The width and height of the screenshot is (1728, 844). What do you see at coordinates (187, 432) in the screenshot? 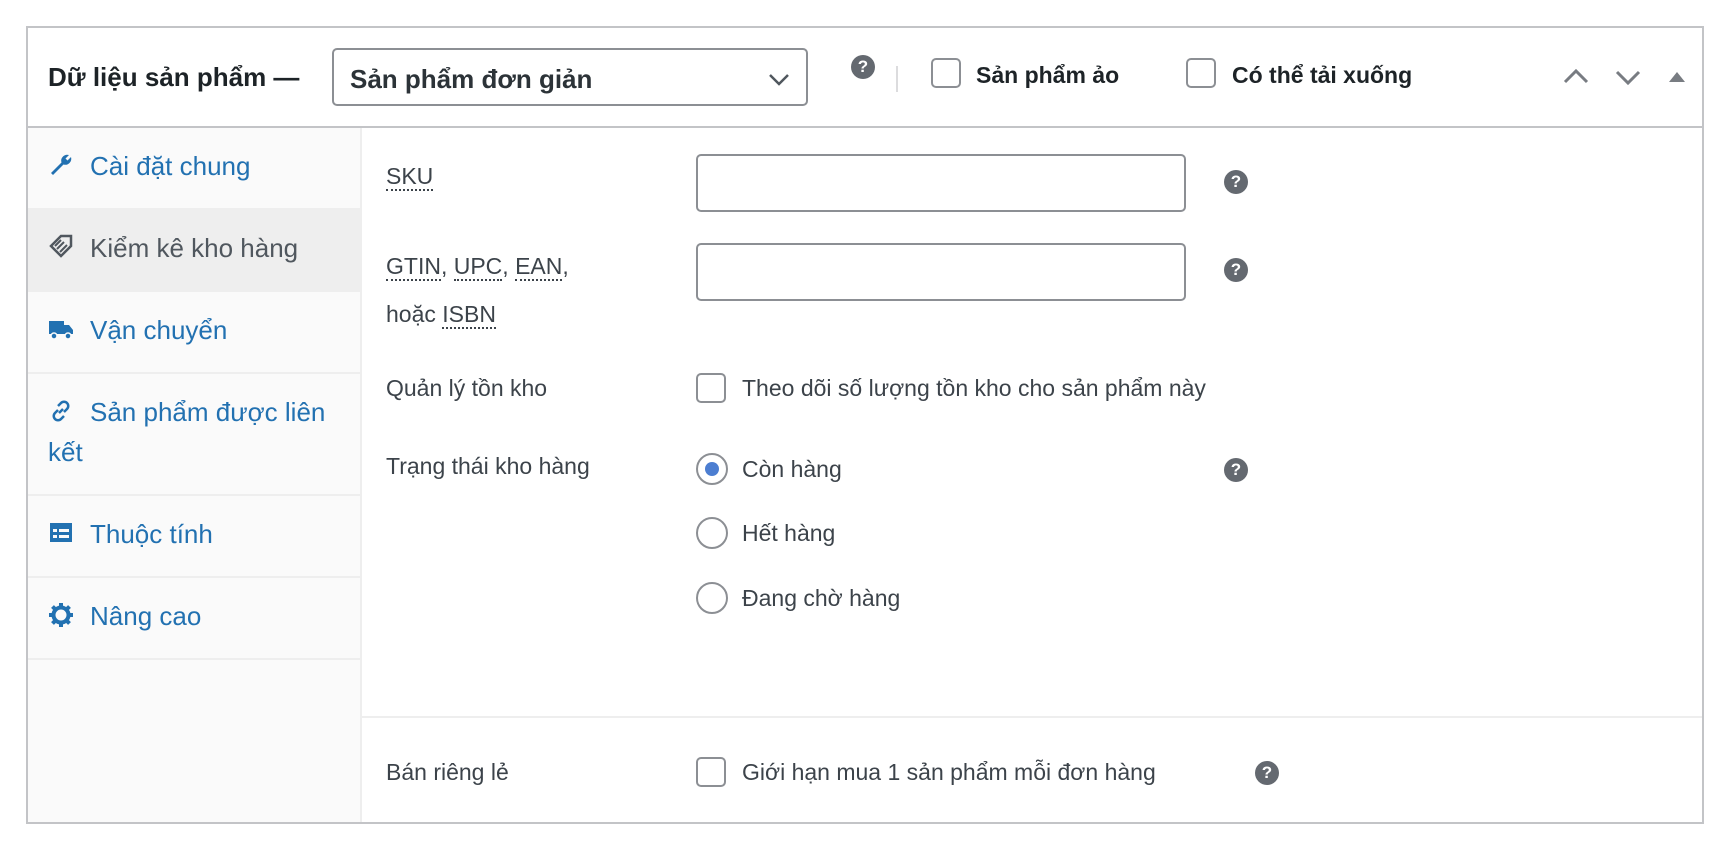
I see `tab-linked-products-label: Sản phẩm được liên kết` at bounding box center [187, 432].